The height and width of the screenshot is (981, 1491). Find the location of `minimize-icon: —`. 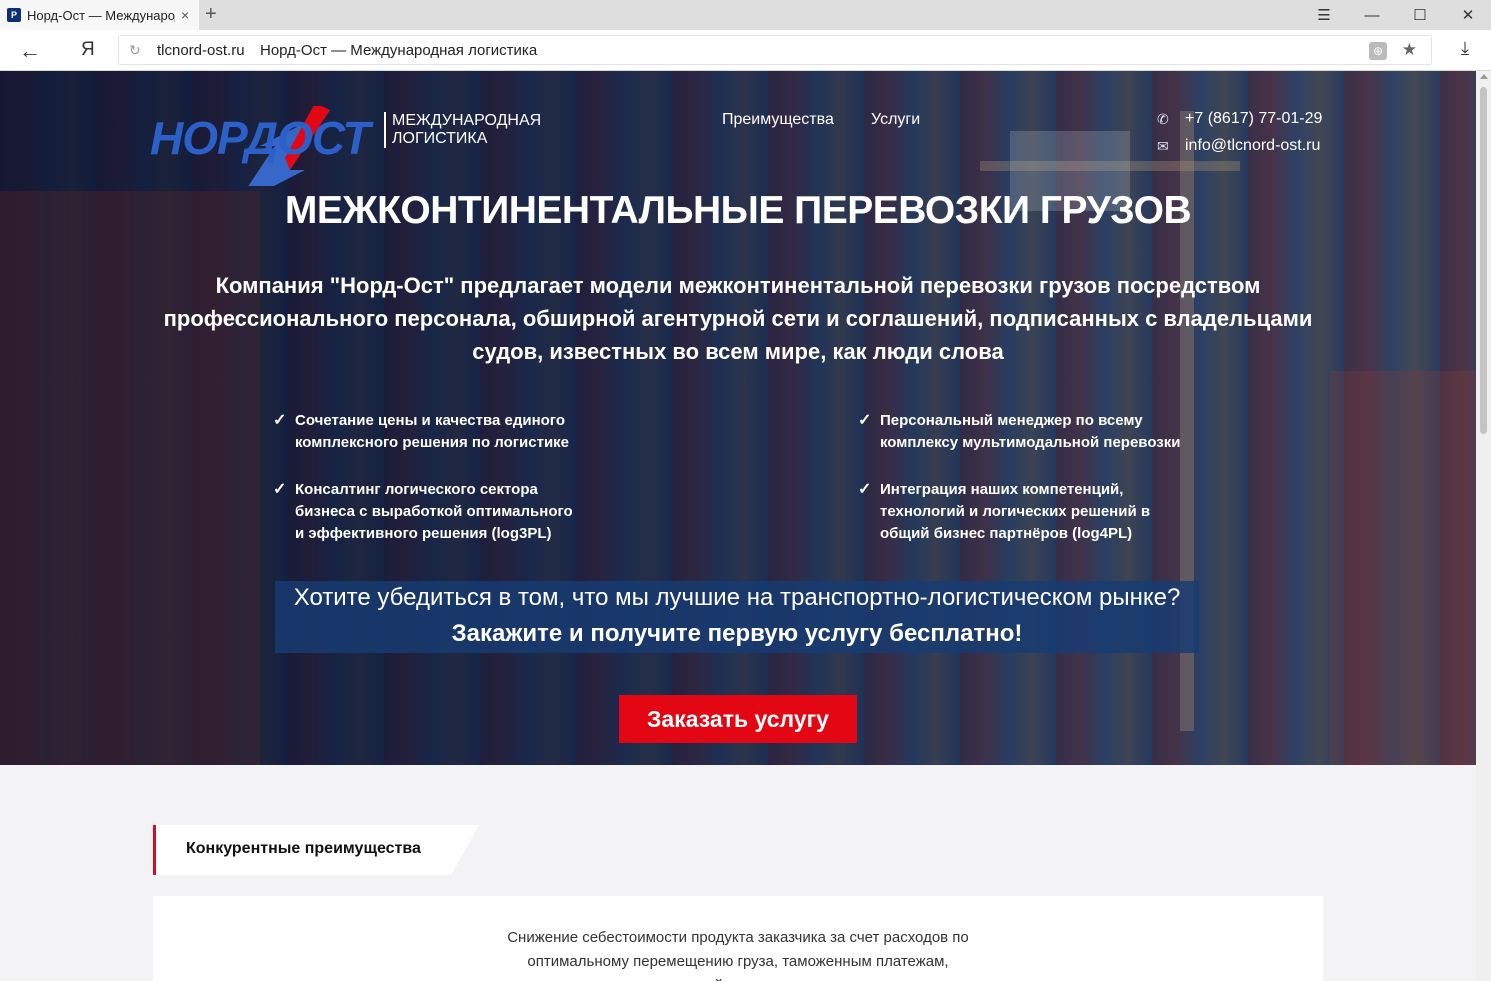

minimize-icon: — is located at coordinates (1372, 15).